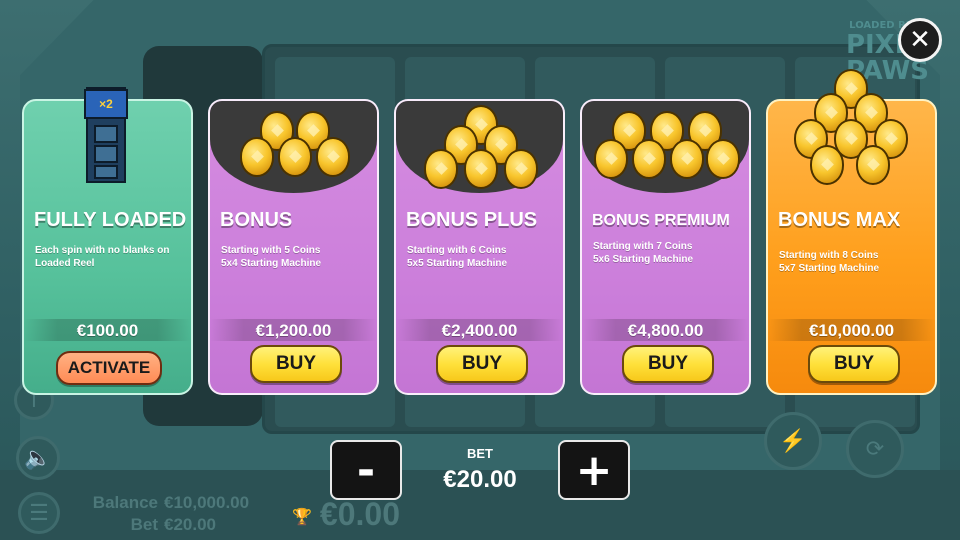 This screenshot has width=960, height=540. Describe the element at coordinates (829, 255) in the screenshot. I see `desc-line: Starting with 8 Coins` at that location.